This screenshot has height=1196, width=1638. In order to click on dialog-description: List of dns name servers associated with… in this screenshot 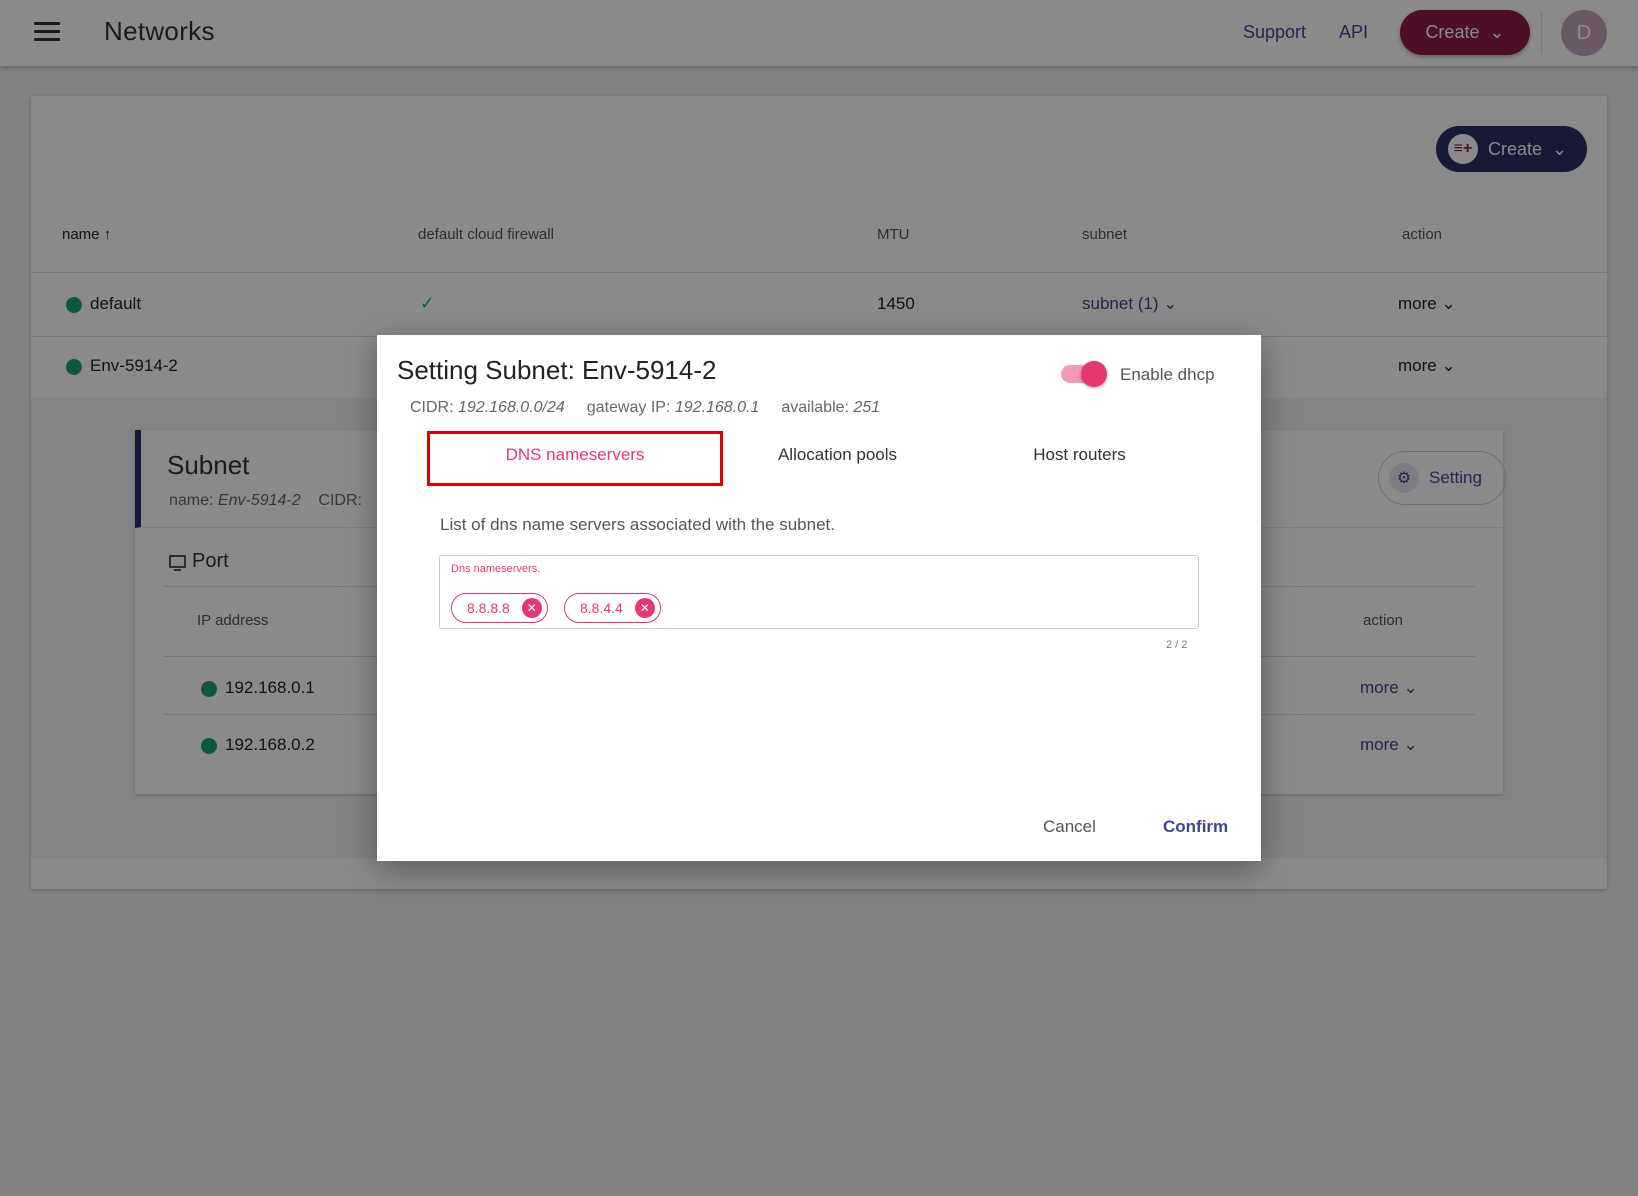, I will do `click(637, 524)`.